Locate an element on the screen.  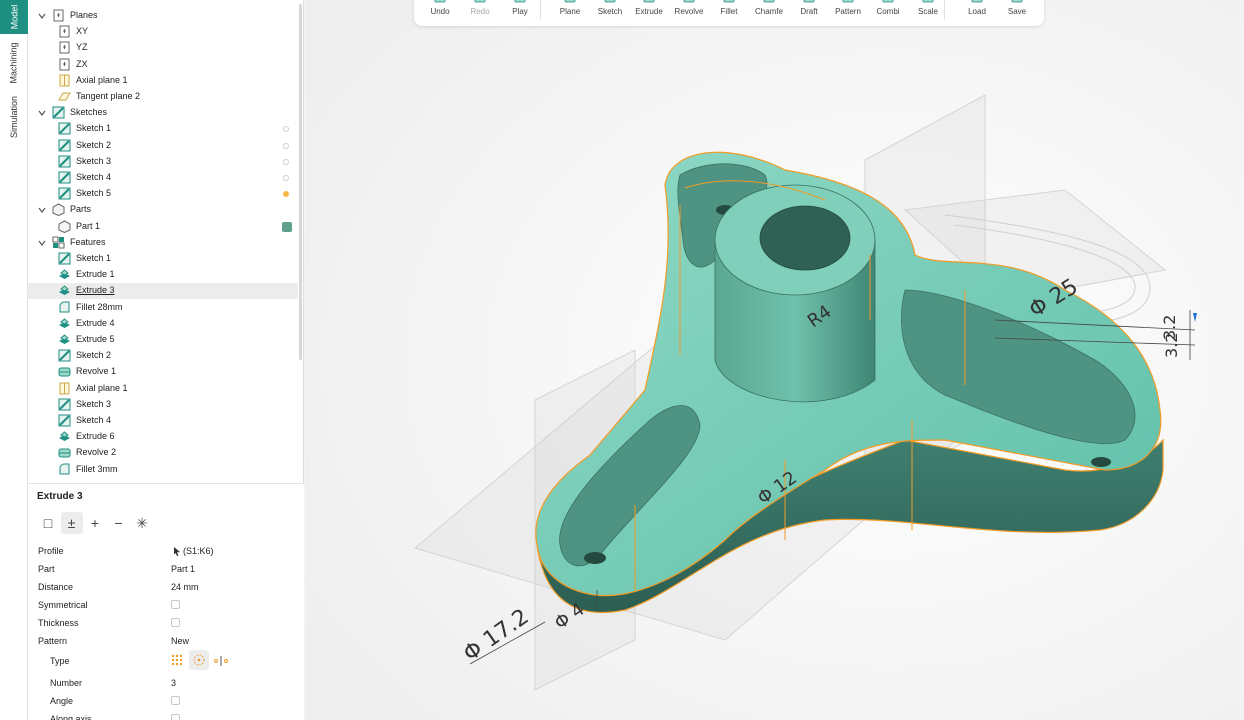
toolbar-fillet-button: Fillet is located at coordinates (729, 13).